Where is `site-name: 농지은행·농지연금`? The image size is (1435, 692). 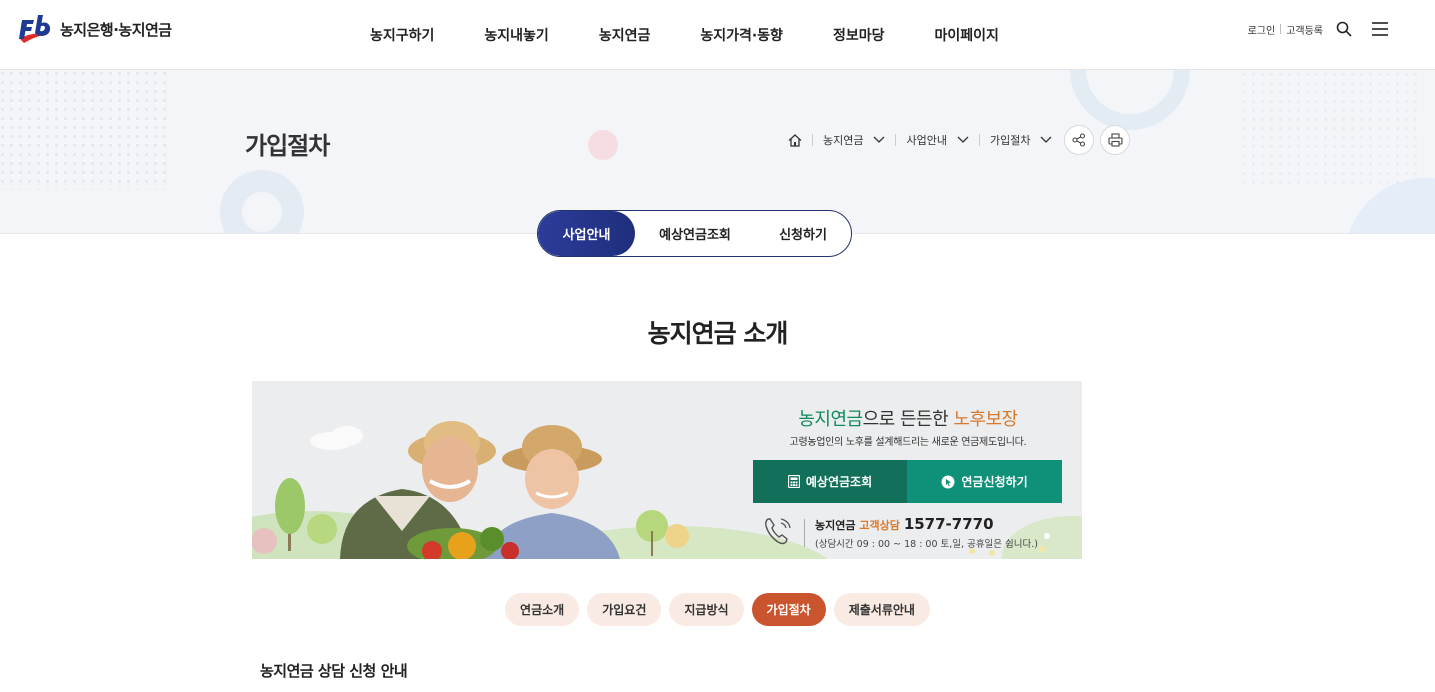 site-name: 농지은행·농지연금 is located at coordinates (116, 29).